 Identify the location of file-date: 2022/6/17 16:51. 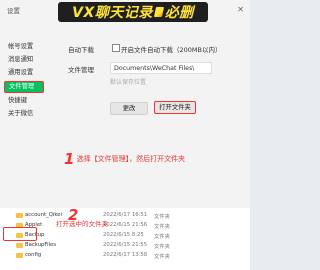
(125, 215).